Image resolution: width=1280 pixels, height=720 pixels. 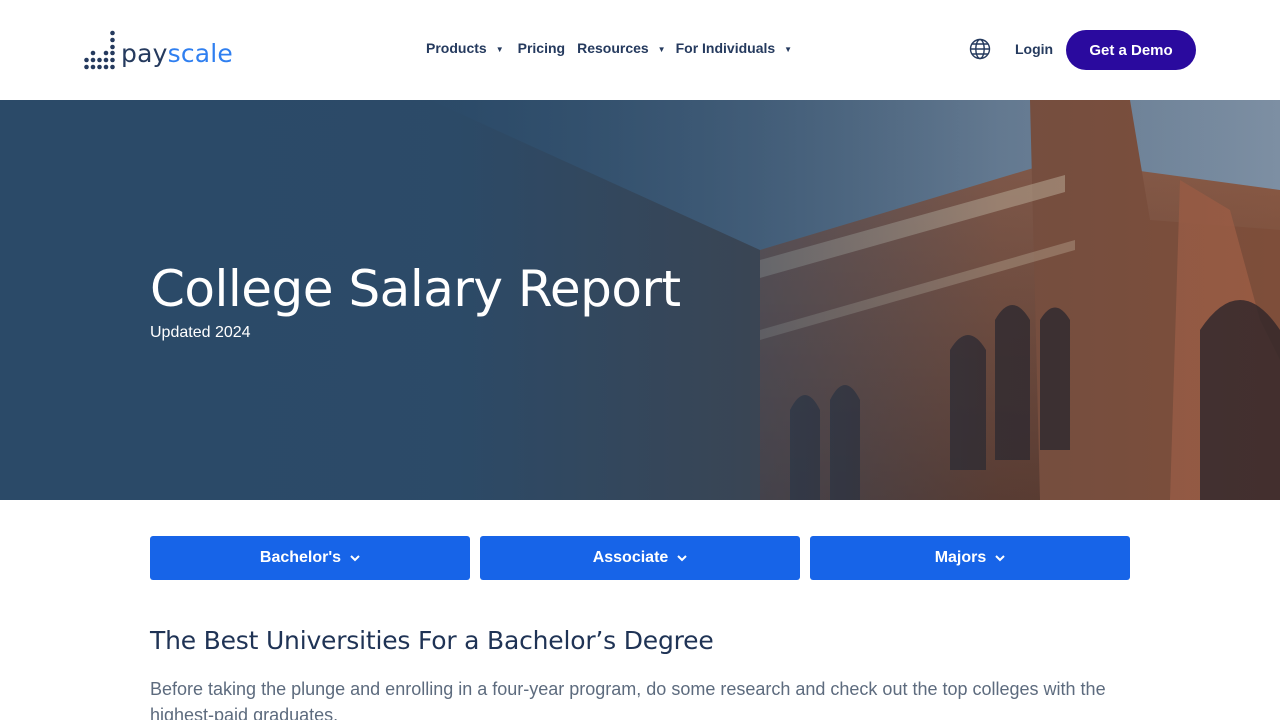 I want to click on logo-pay: pay, so click(x=144, y=53).